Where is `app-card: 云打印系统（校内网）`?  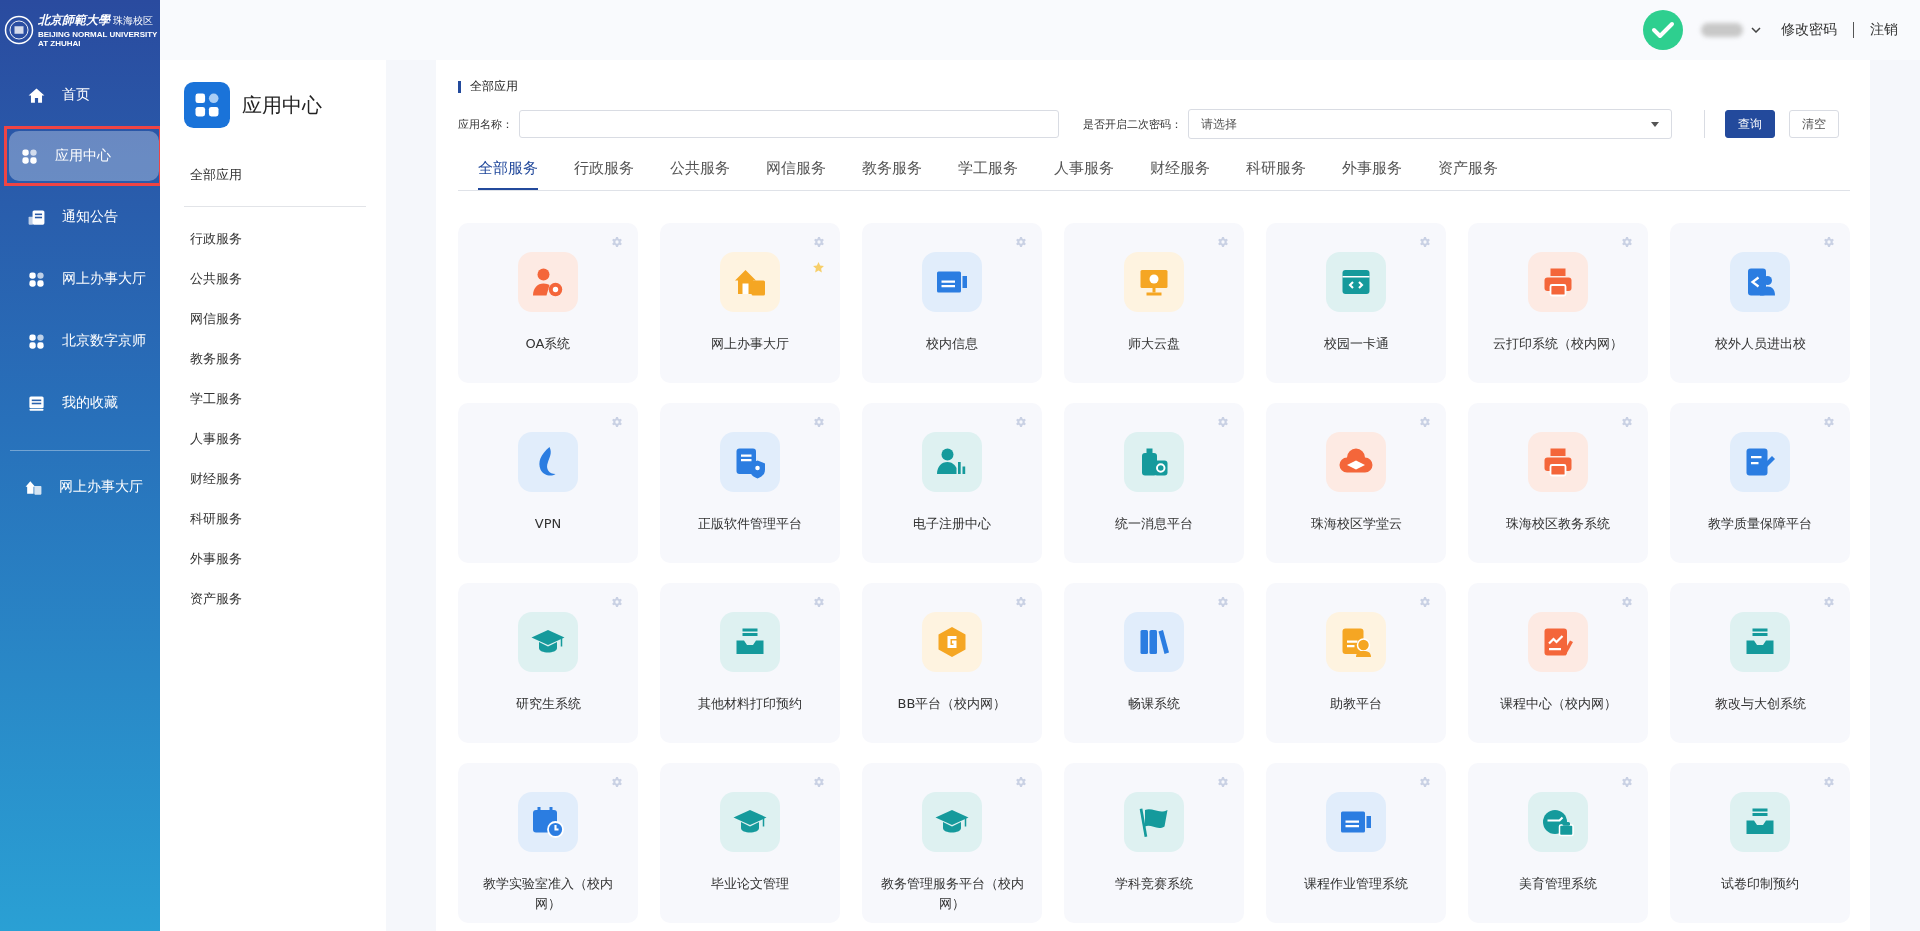
app-card: 云打印系统（校内网） is located at coordinates (1558, 303).